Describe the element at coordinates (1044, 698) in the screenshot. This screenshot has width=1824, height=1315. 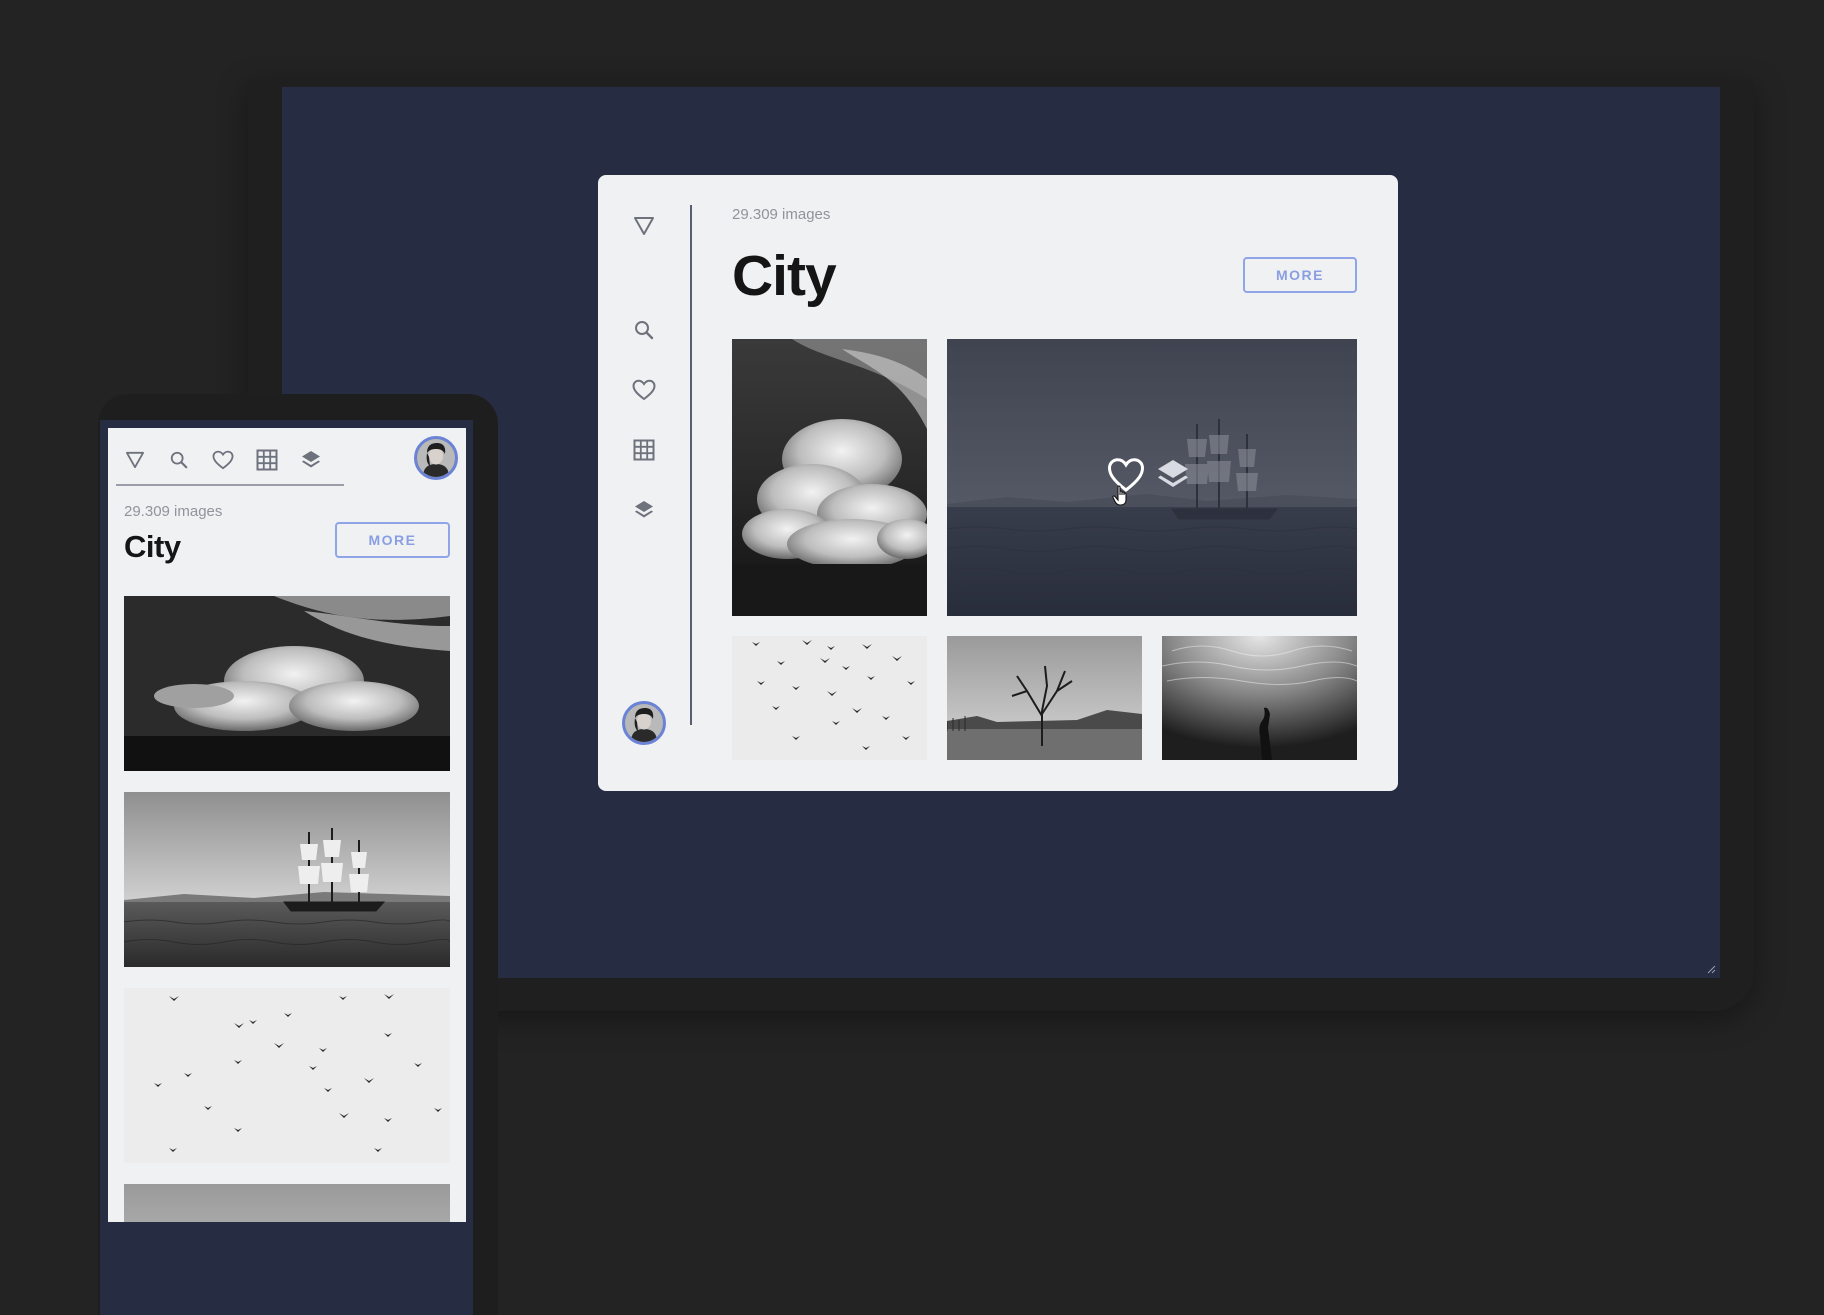
I see `image-tile-tree` at that location.